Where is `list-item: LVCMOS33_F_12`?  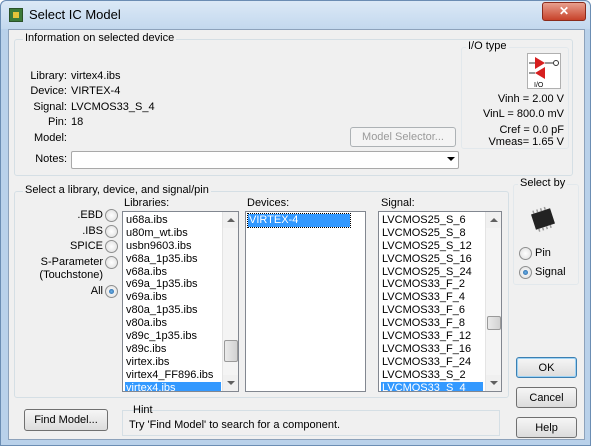 list-item: LVCMOS33_F_12 is located at coordinates (432, 336).